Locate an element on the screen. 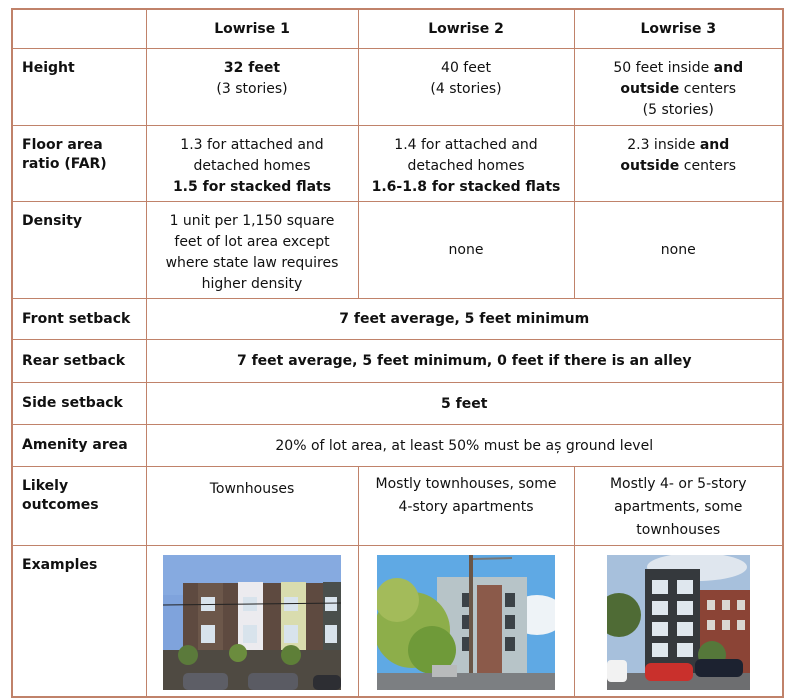  height-lr2-stories: (4 stories) is located at coordinates (466, 89).